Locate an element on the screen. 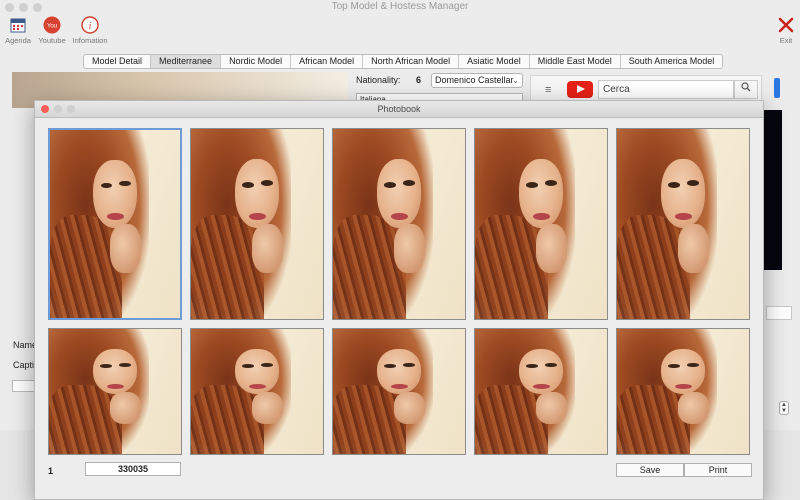  tab-nordic-model: Nordic Model is located at coordinates (256, 61).